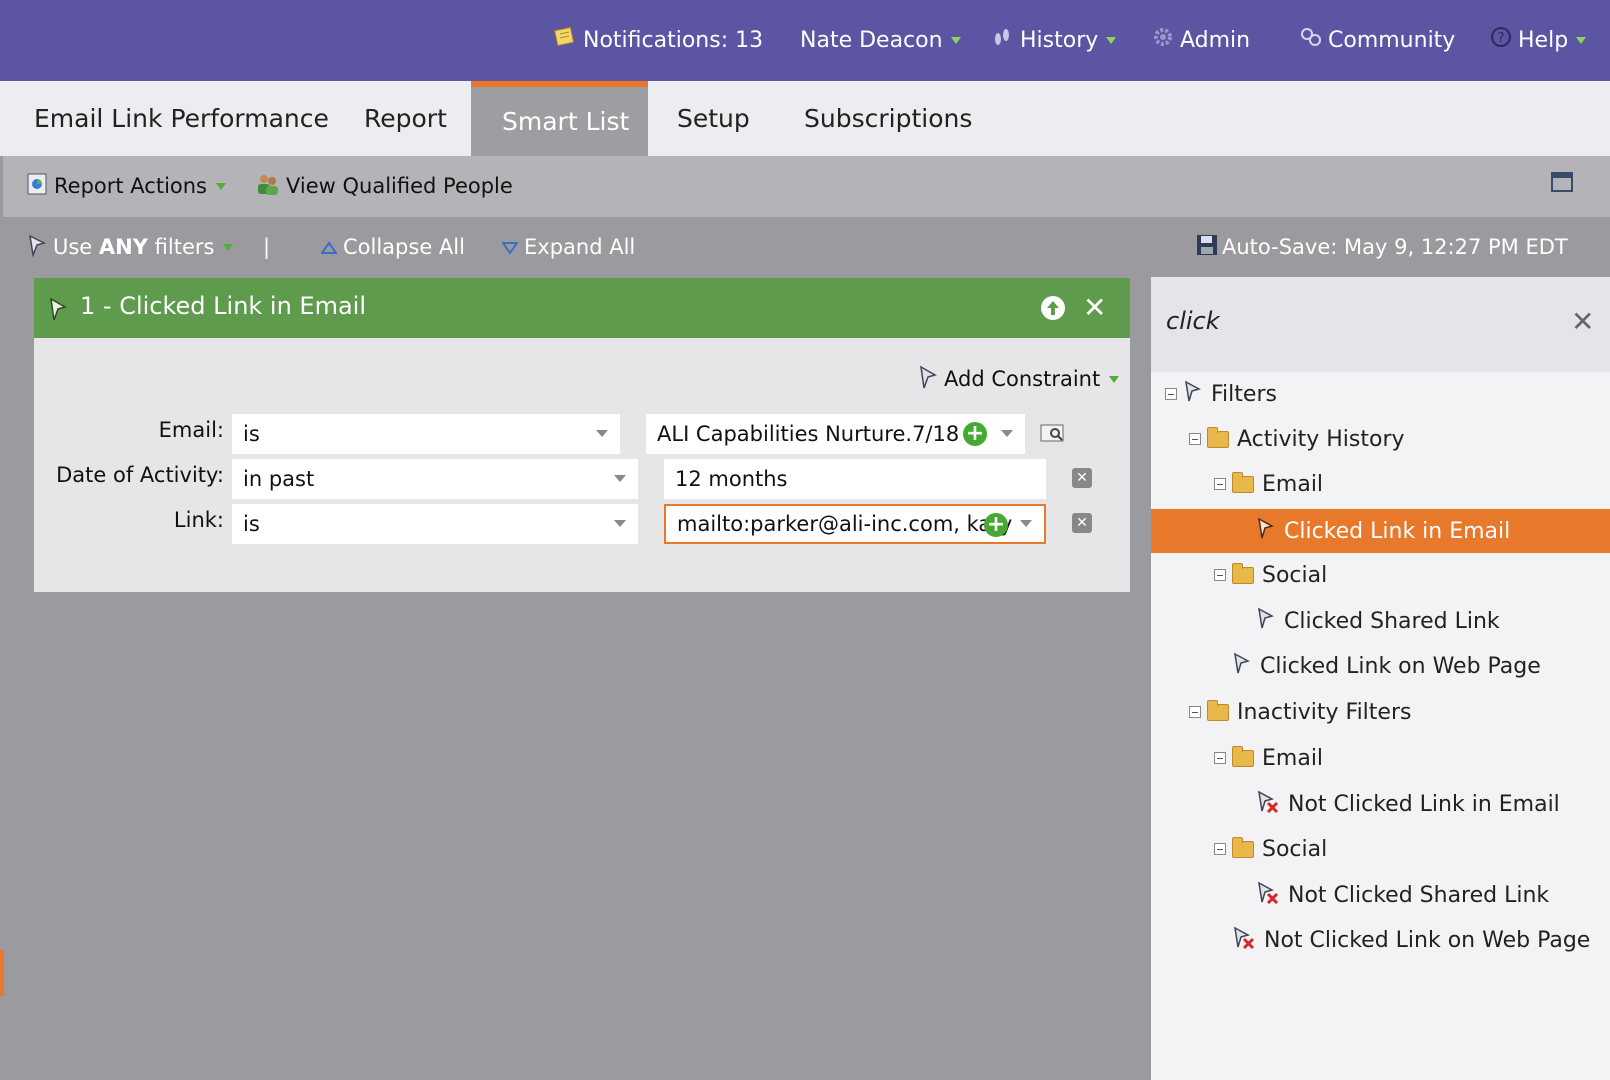  Describe the element at coordinates (1053, 308) in the screenshot. I see `move-up-icon` at that location.